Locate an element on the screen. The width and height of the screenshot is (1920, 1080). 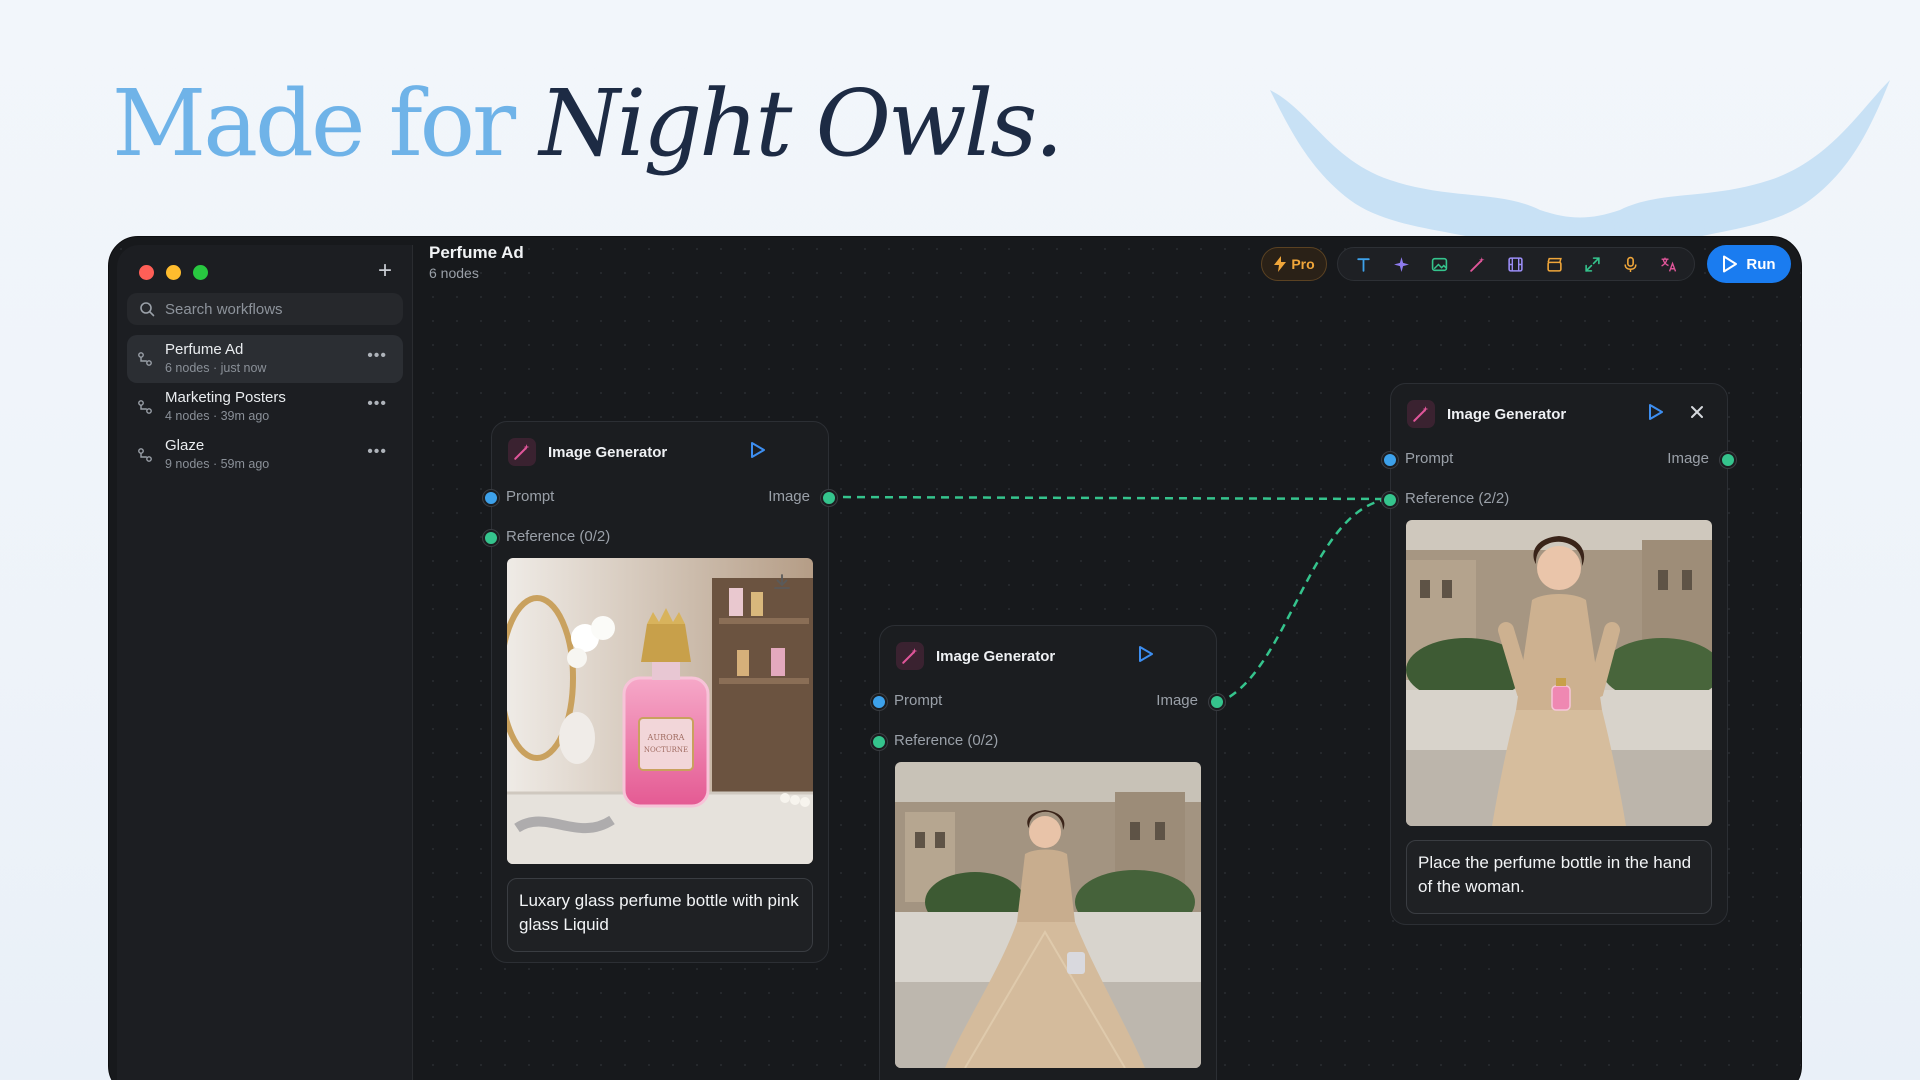
text-icon is located at coordinates (1363, 264).